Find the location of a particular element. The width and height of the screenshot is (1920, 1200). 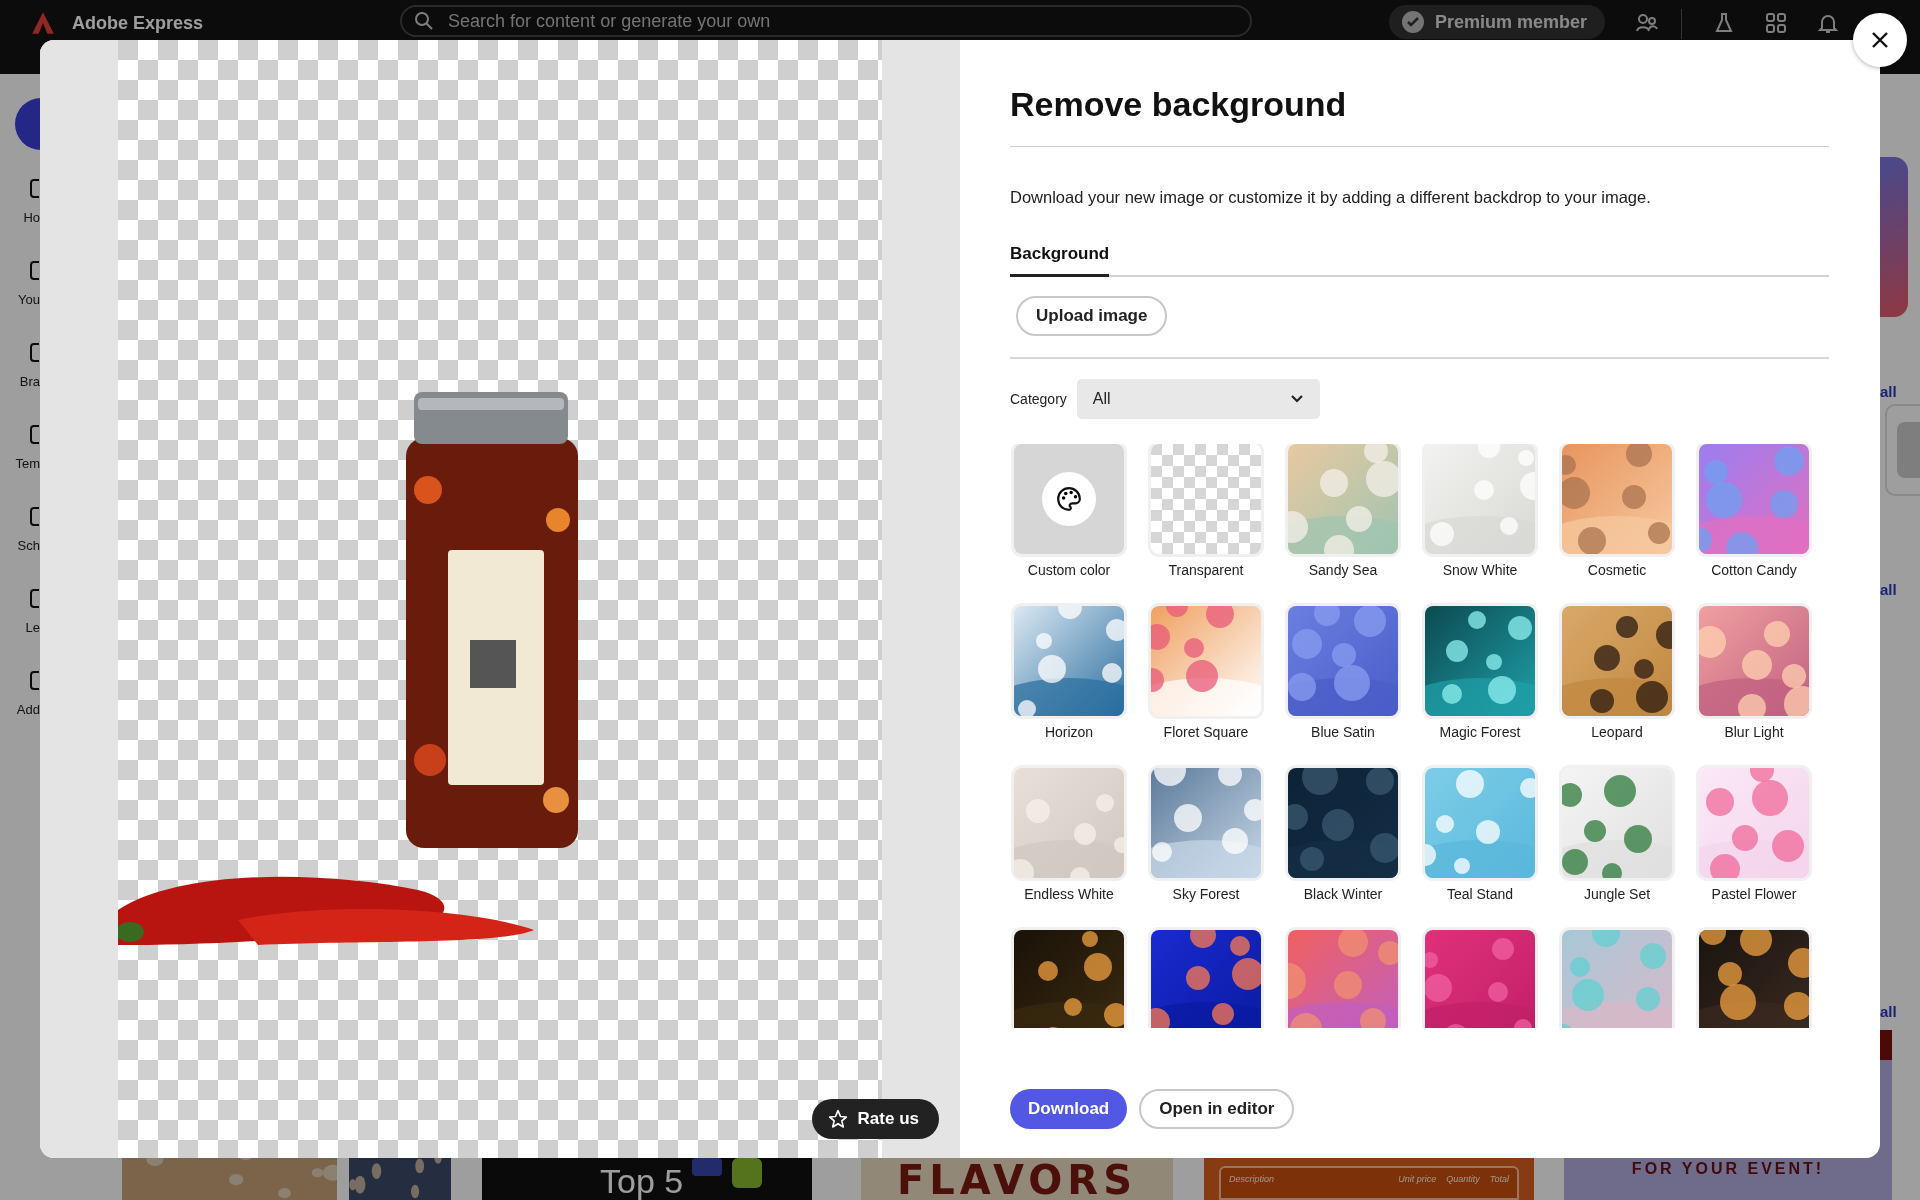

column-heading: Quantity is located at coordinates (1463, 1179).